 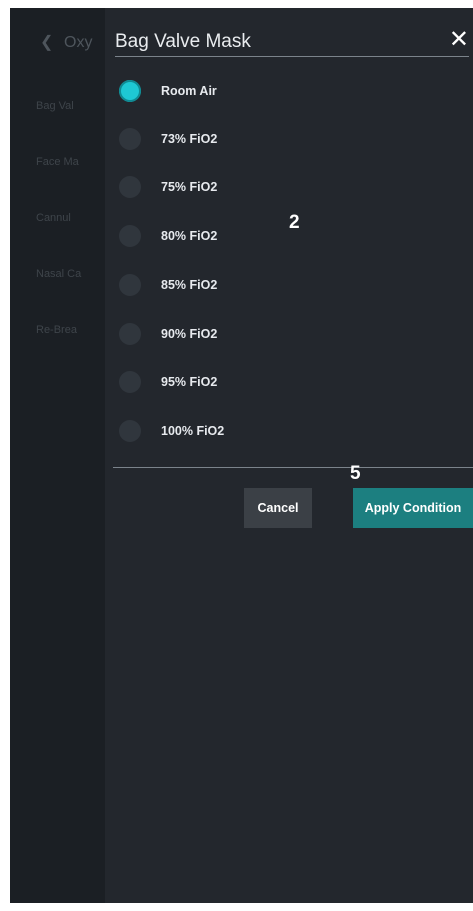 I want to click on radio-selected-icon, so click(x=130, y=91).